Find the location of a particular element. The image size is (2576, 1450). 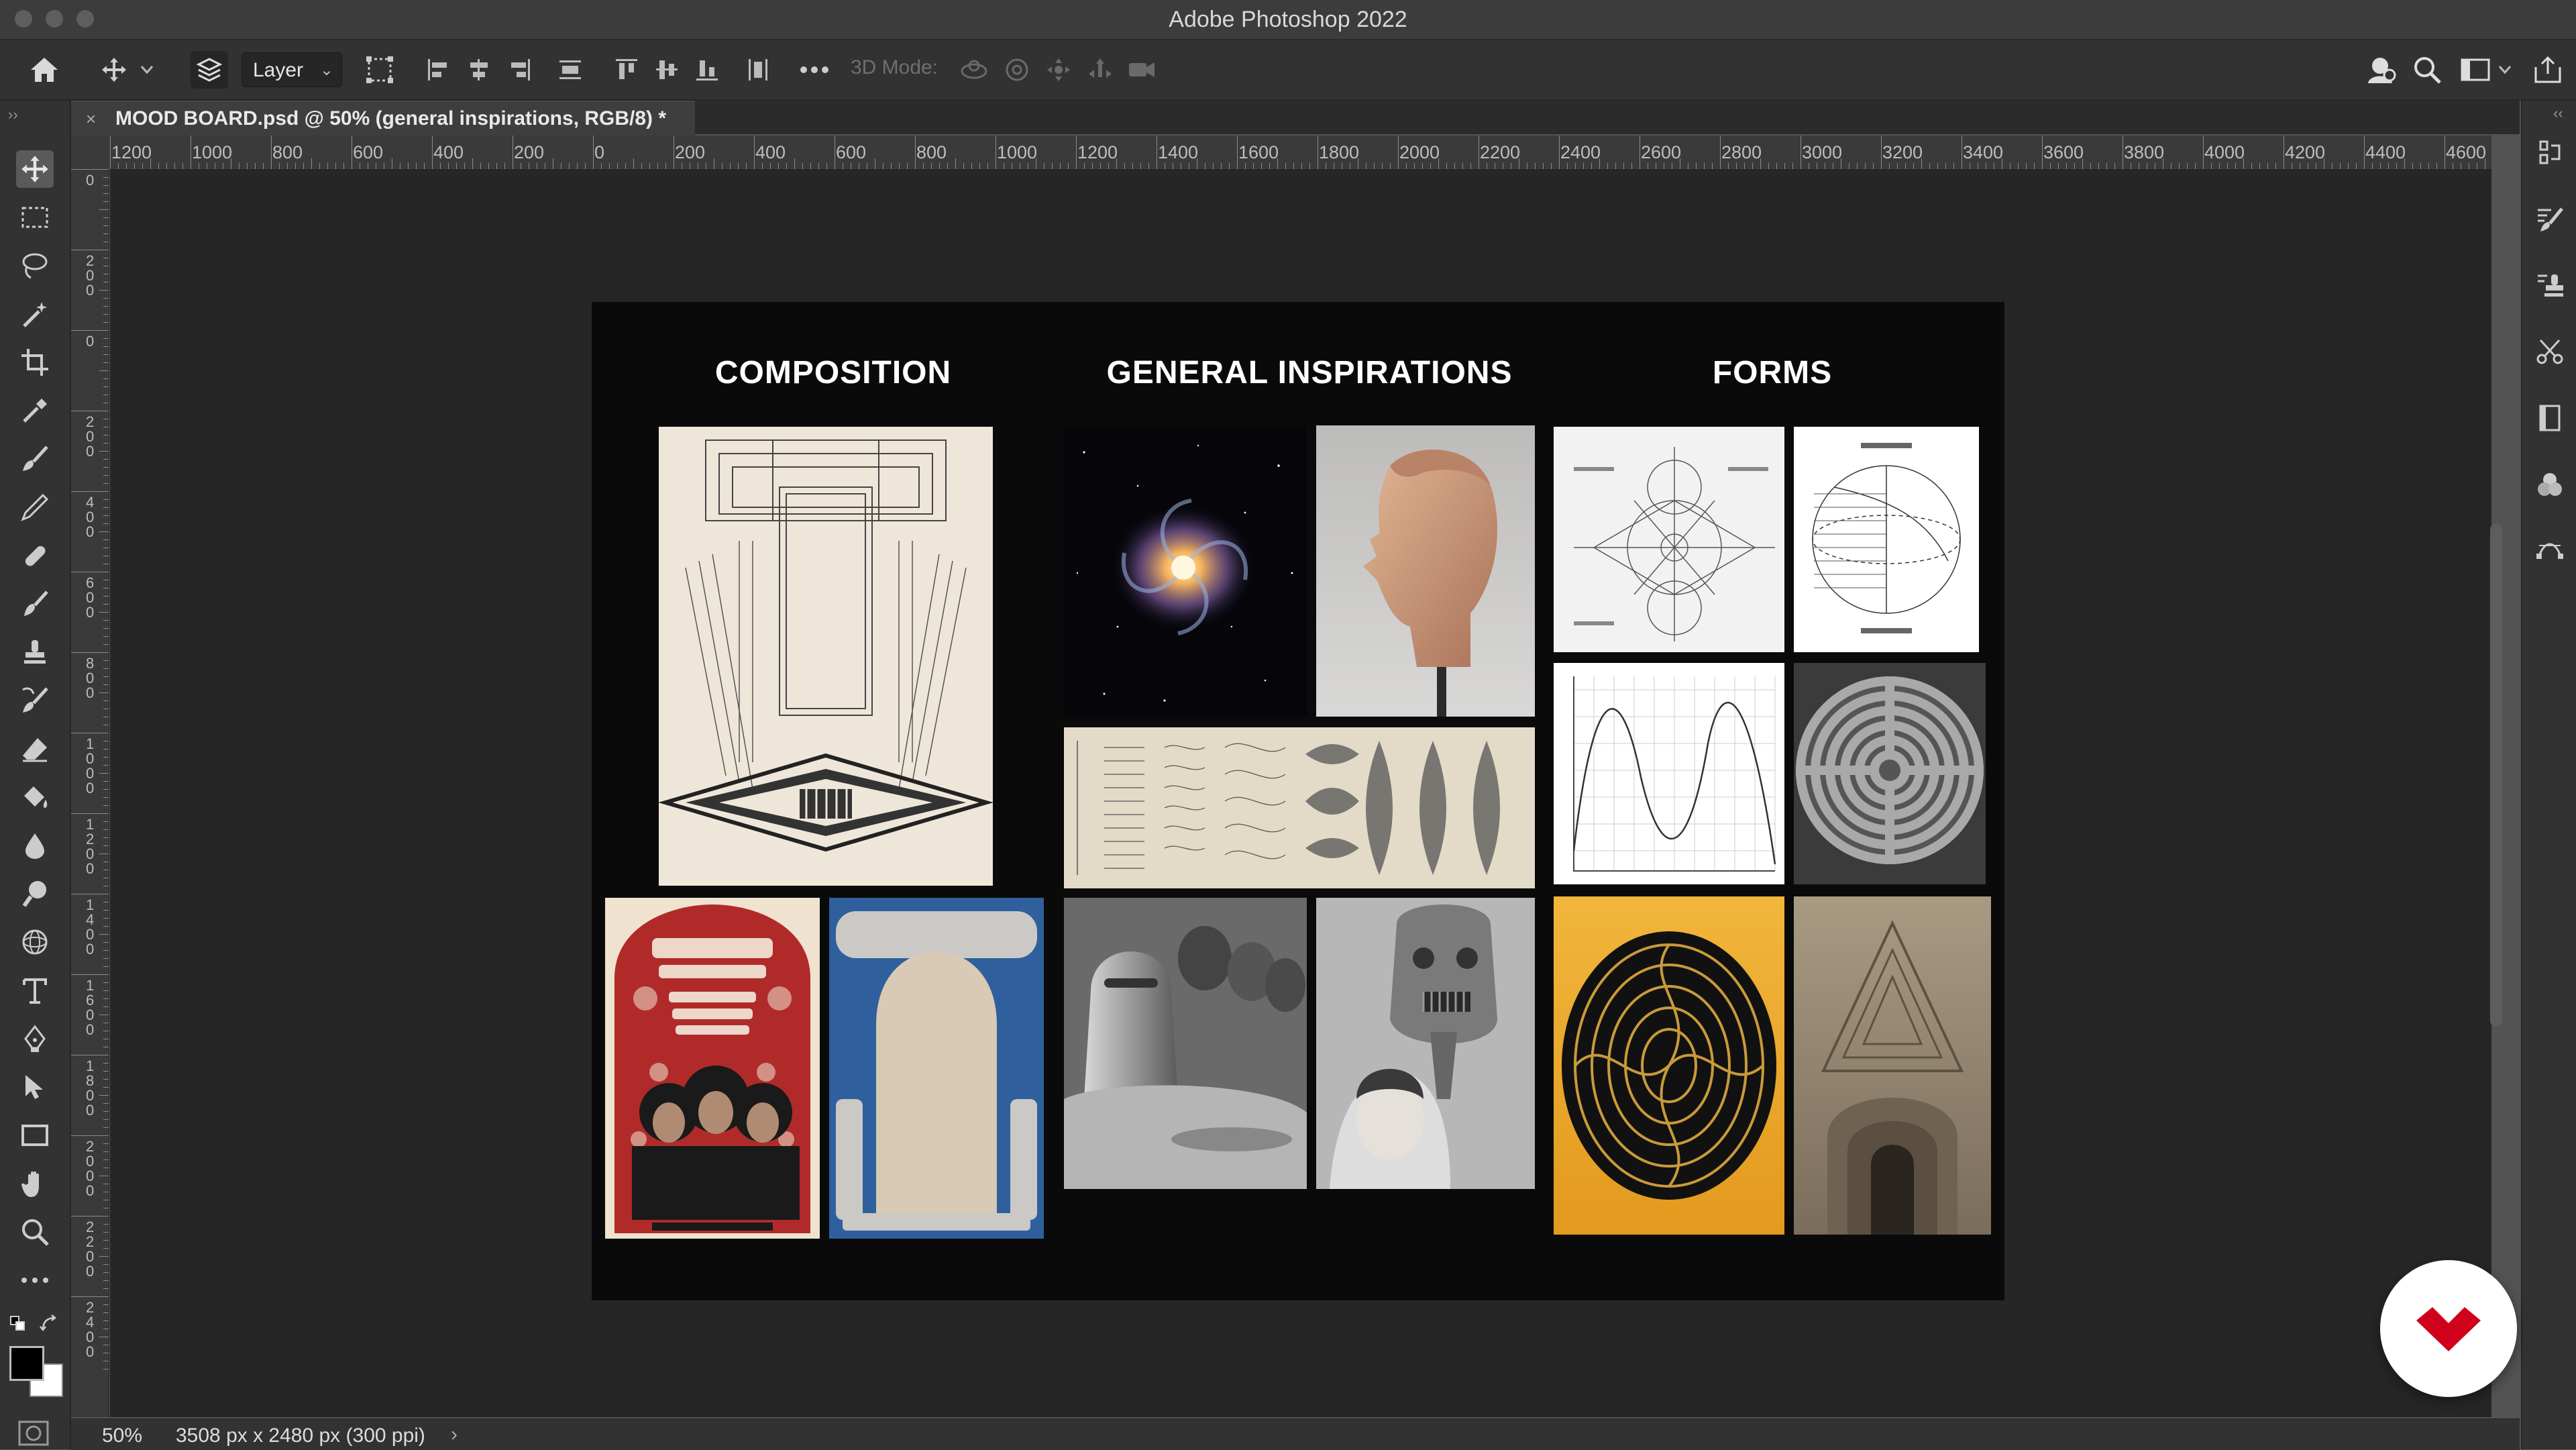

labyrinth-pattern-image is located at coordinates (1890, 773).